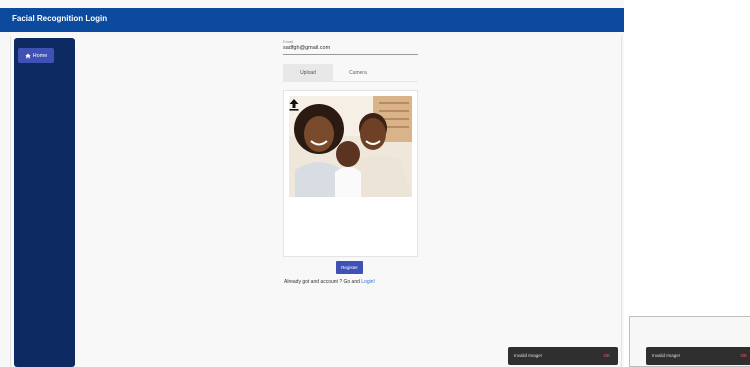  Describe the element at coordinates (350, 50) in the screenshot. I see `email-field: sadfgh@gmail.com` at that location.